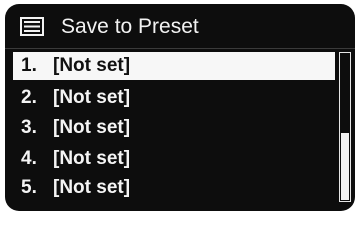  What do you see at coordinates (29, 158) in the screenshot?
I see `preset-number: 4.` at bounding box center [29, 158].